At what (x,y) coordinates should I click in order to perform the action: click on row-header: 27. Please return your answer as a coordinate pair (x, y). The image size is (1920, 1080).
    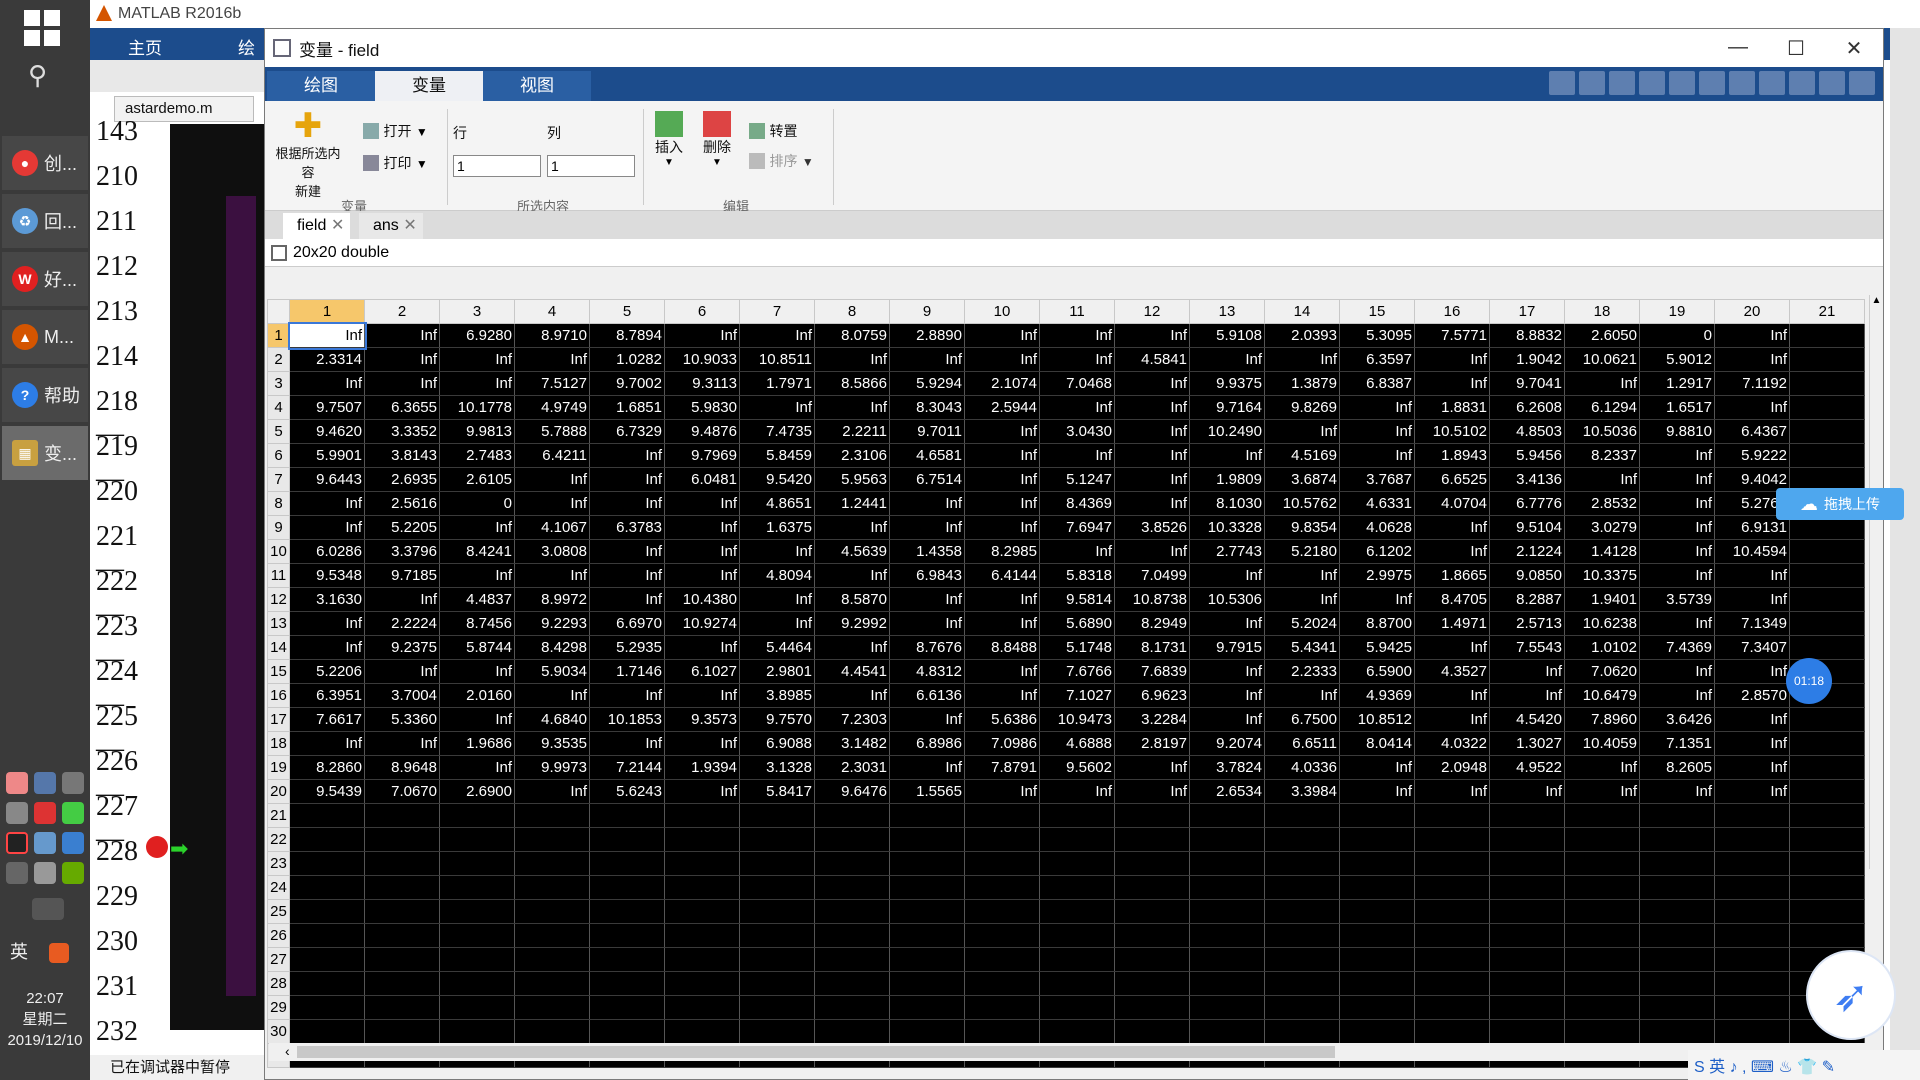
    Looking at the image, I should click on (278, 959).